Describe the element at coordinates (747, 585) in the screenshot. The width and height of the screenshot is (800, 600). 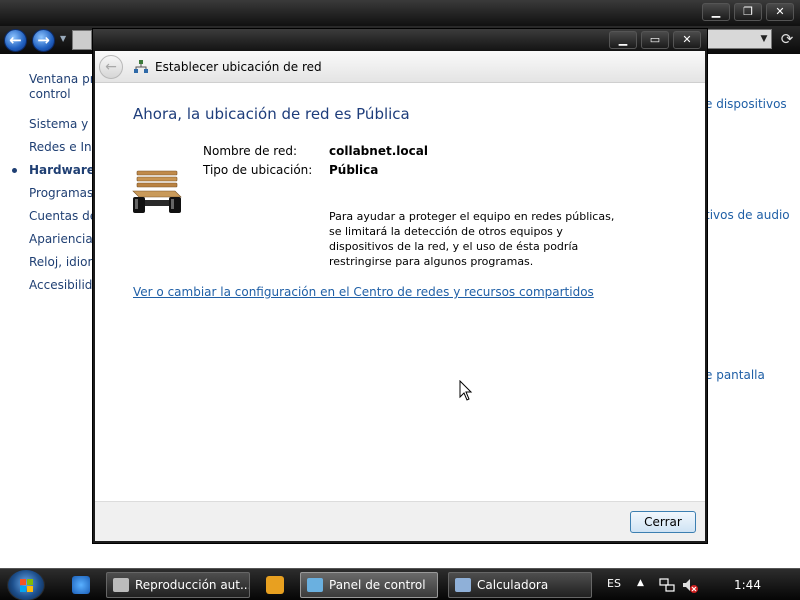
I see `clock: 1:44` at that location.